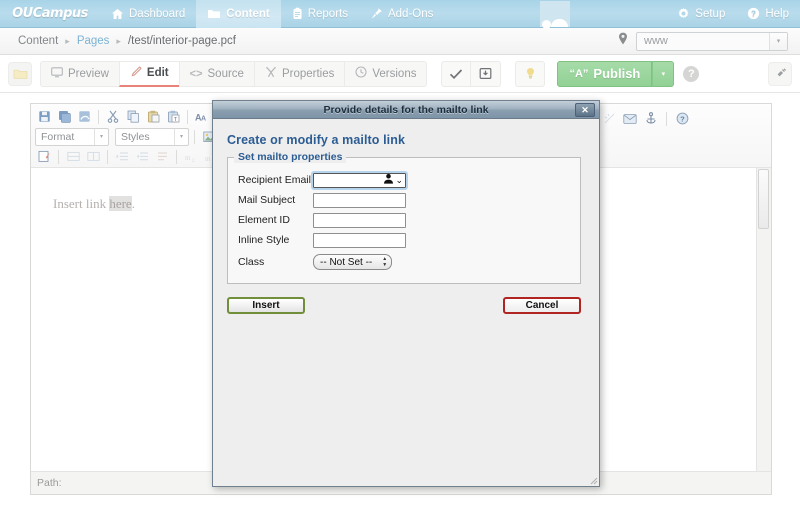  What do you see at coordinates (44, 156) in the screenshot?
I see `edit-source-icon` at bounding box center [44, 156].